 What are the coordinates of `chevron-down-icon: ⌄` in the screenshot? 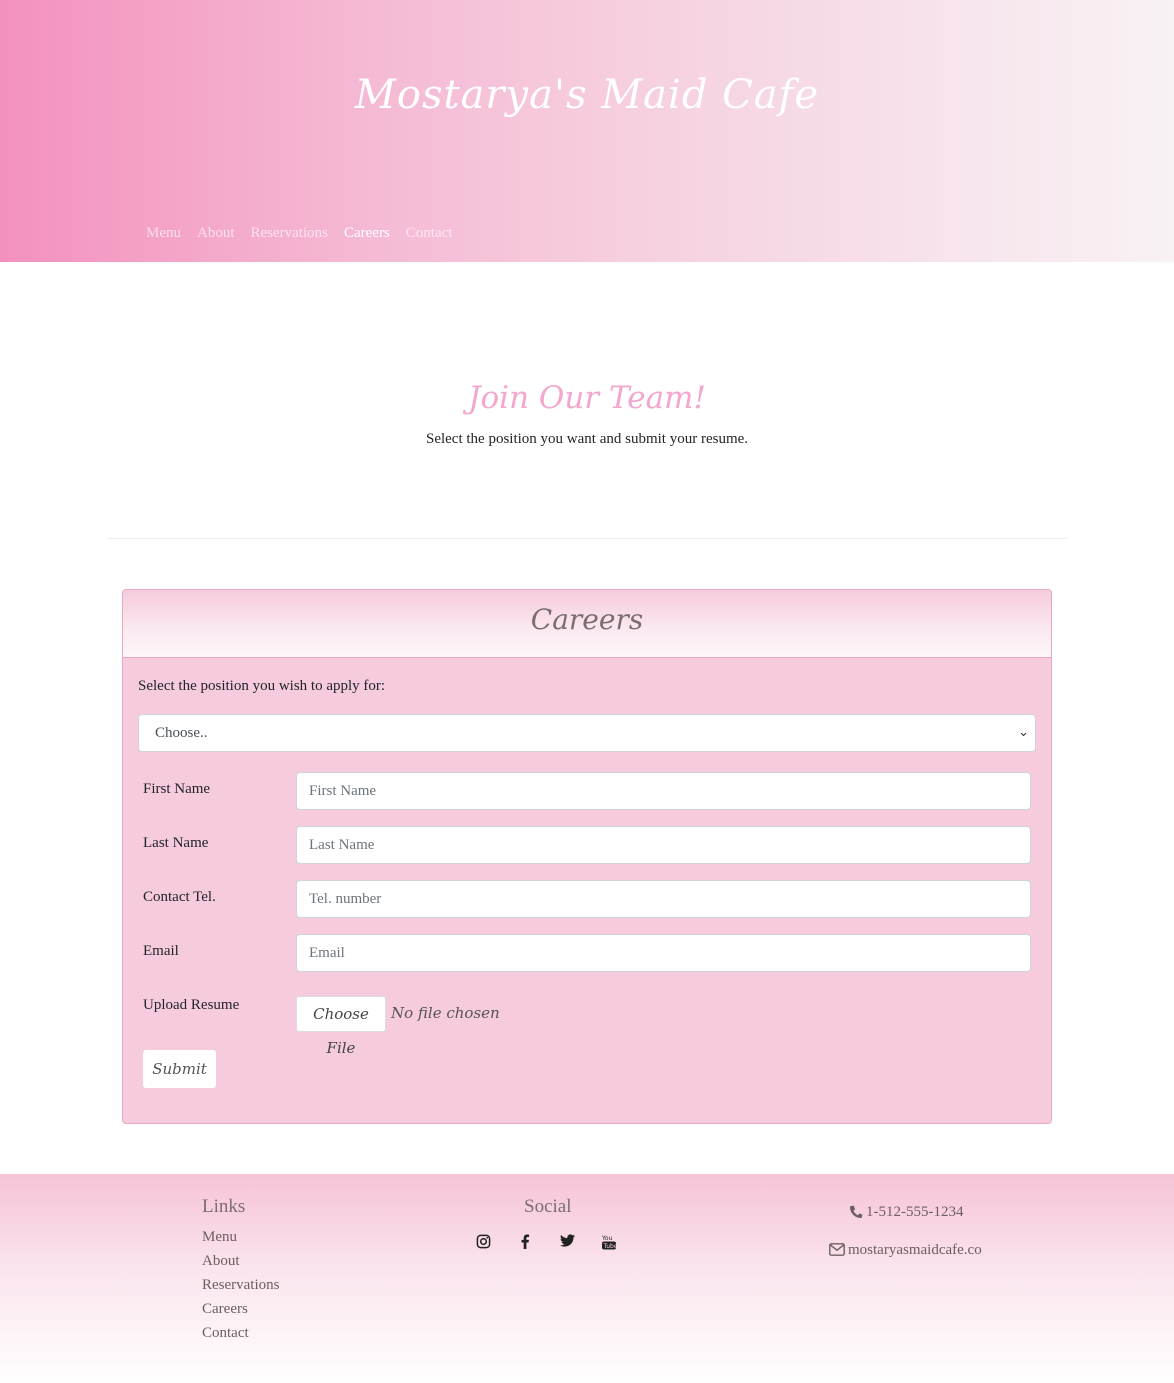 It's located at (1023, 732).